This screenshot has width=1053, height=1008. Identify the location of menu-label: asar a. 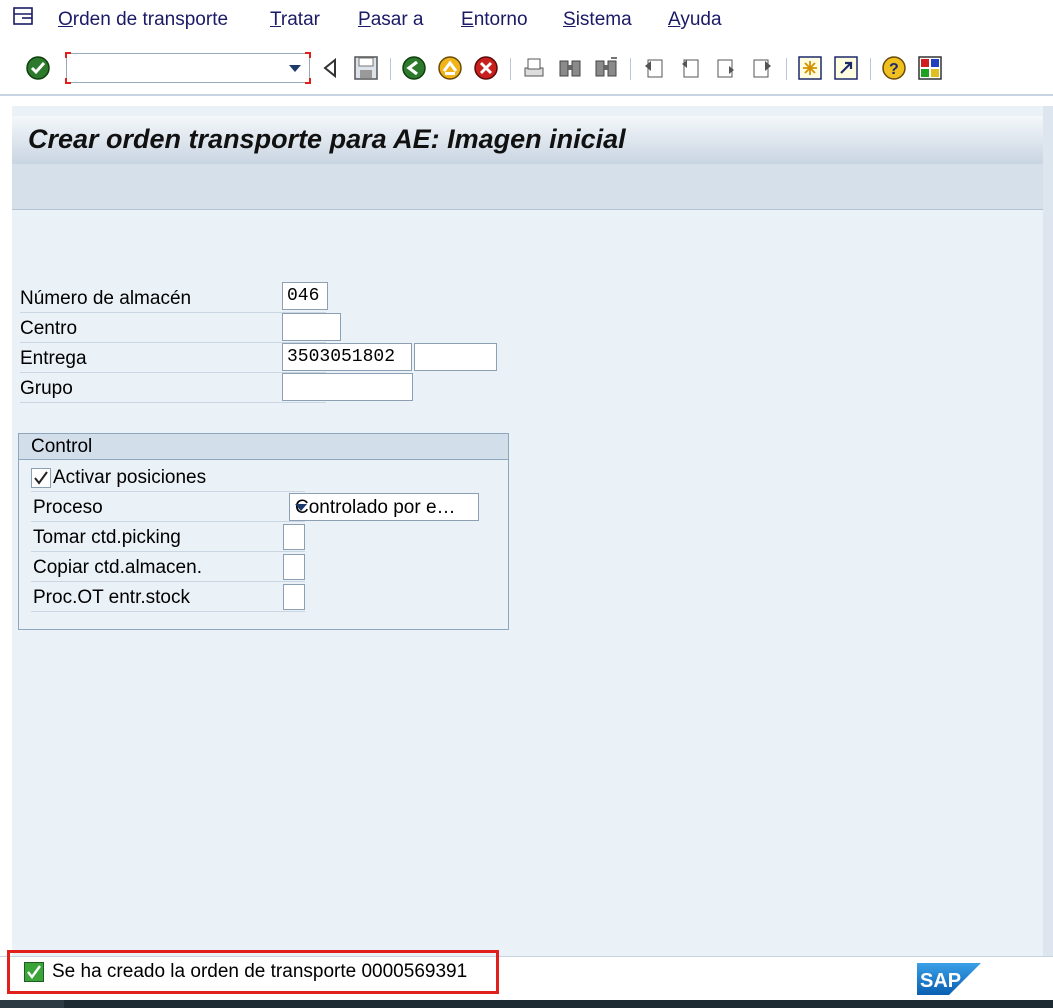
(397, 19).